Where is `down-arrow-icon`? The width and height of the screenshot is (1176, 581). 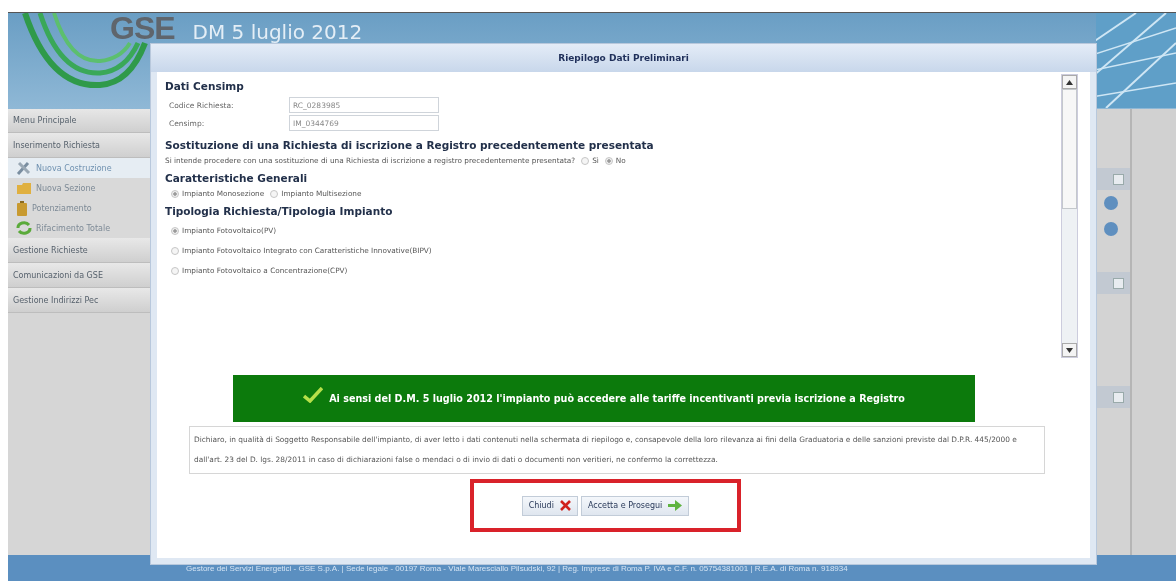
down-arrow-icon is located at coordinates (1069, 350).